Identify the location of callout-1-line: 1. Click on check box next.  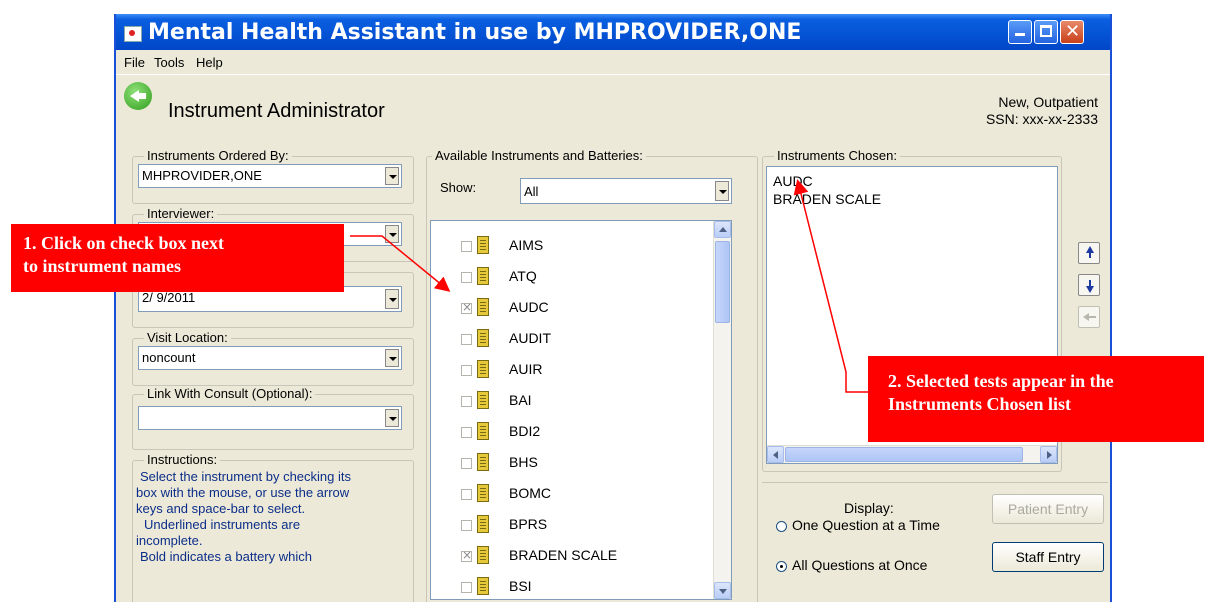
(124, 243).